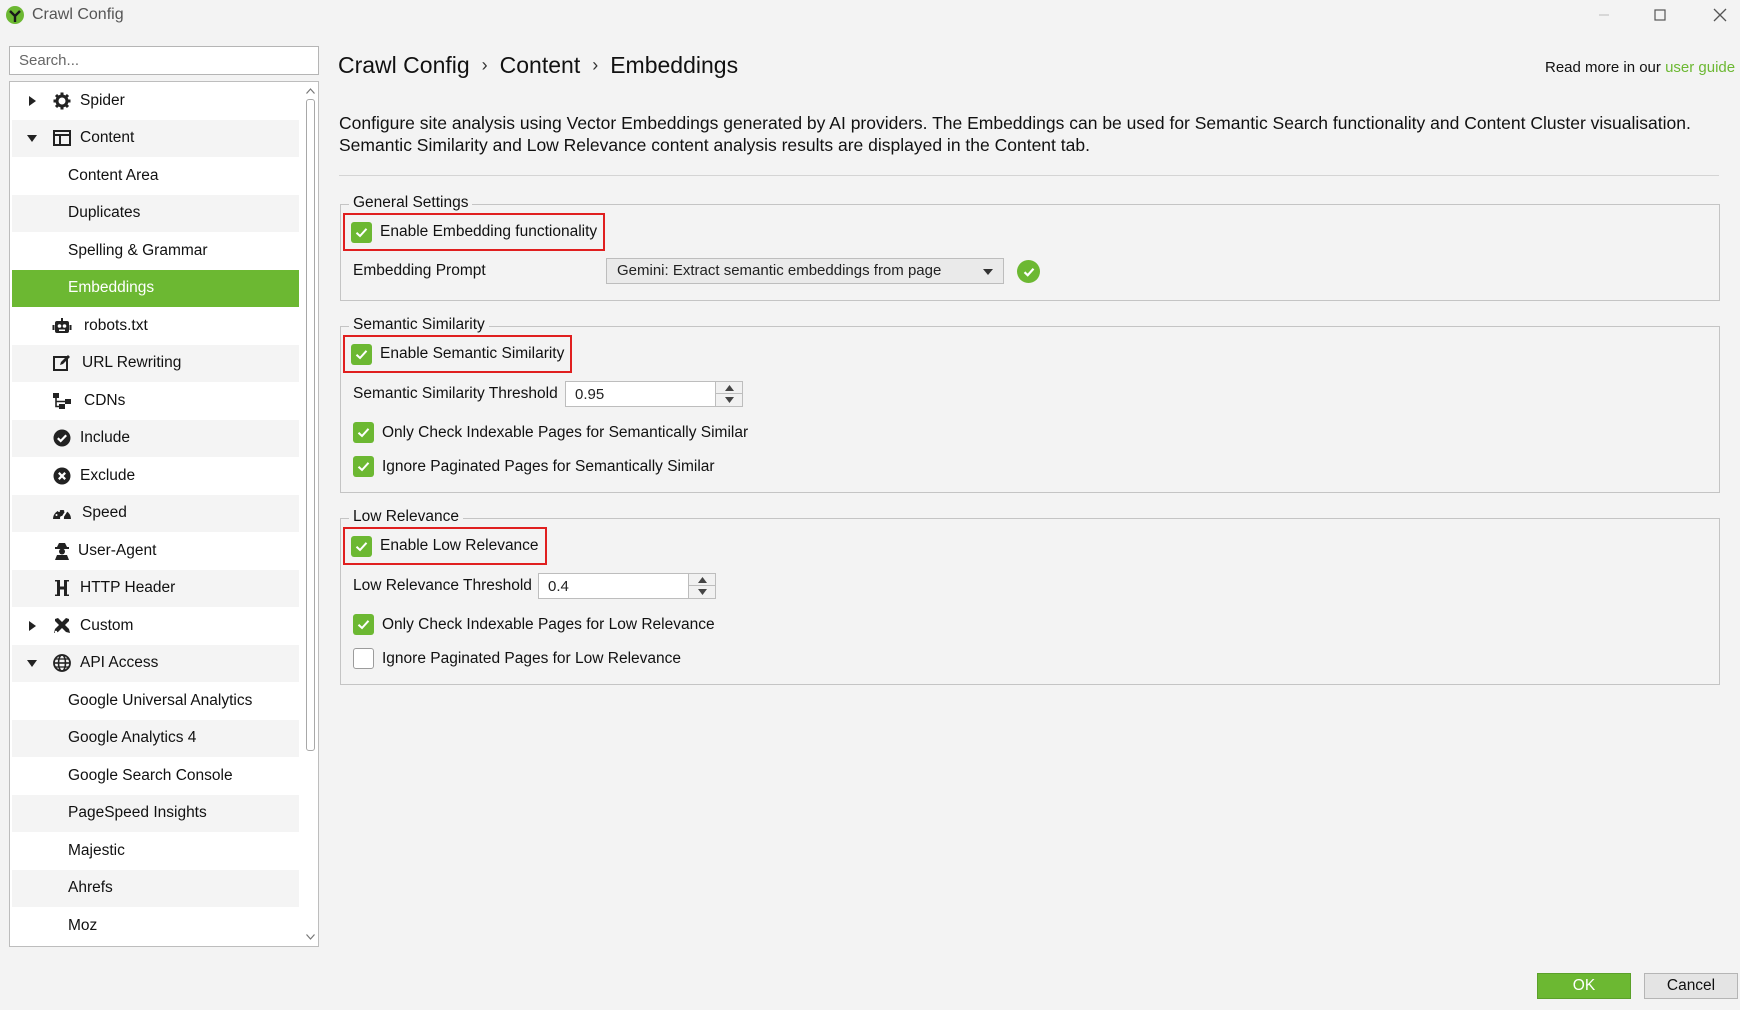 This screenshot has height=1010, width=1740. What do you see at coordinates (155, 513) in the screenshot?
I see `sidebar-item-speed: Speed` at bounding box center [155, 513].